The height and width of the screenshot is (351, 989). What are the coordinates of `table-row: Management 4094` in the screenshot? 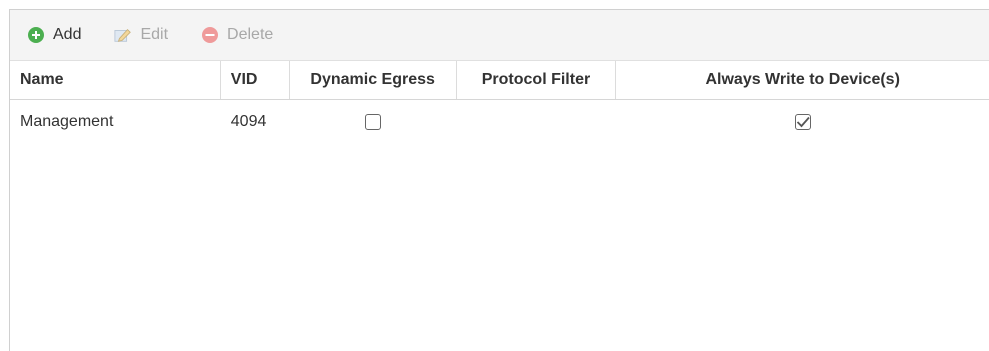 It's located at (499, 121).